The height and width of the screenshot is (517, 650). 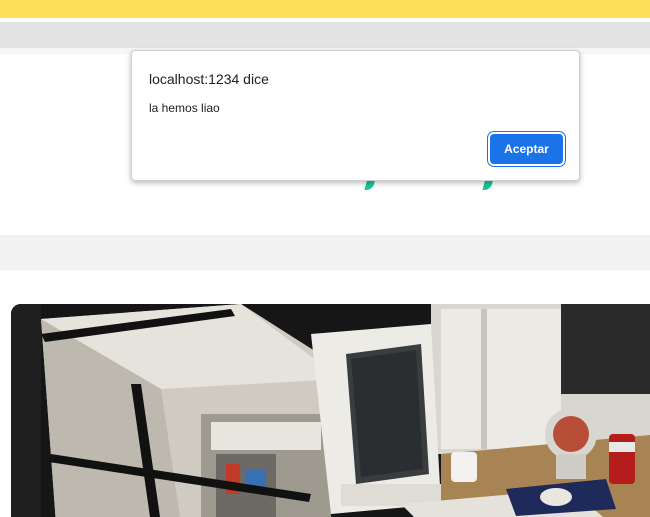 I want to click on navigation-bar, so click(x=325, y=35).